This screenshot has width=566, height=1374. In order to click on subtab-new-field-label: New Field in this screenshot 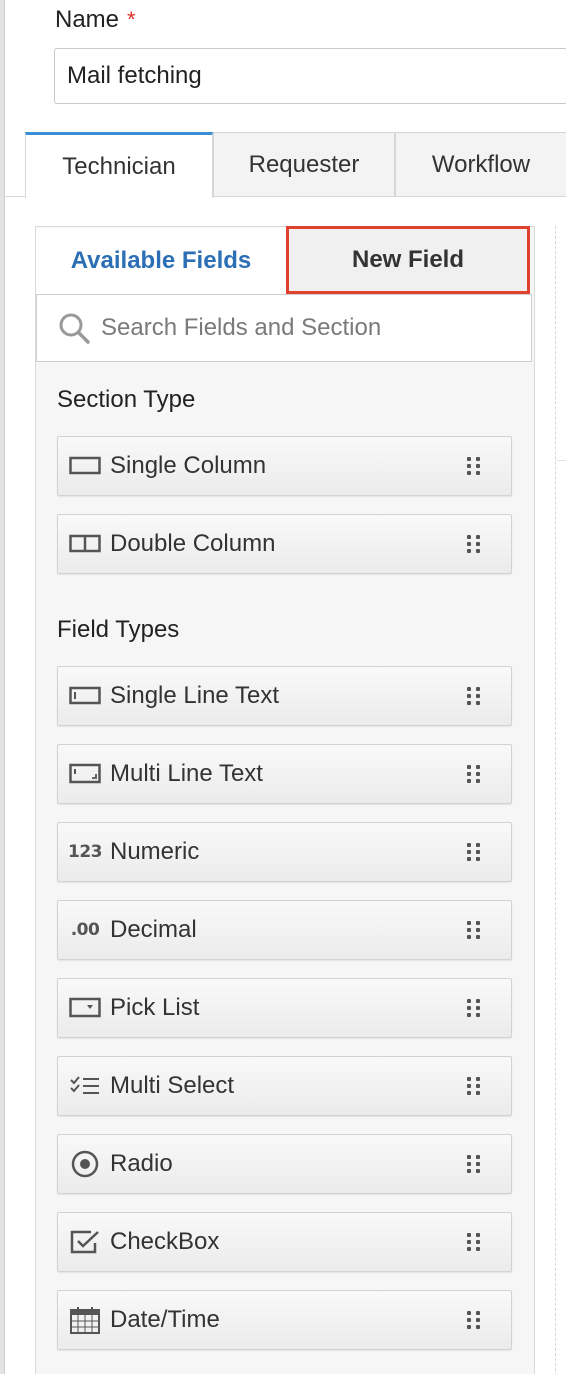, I will do `click(408, 259)`.